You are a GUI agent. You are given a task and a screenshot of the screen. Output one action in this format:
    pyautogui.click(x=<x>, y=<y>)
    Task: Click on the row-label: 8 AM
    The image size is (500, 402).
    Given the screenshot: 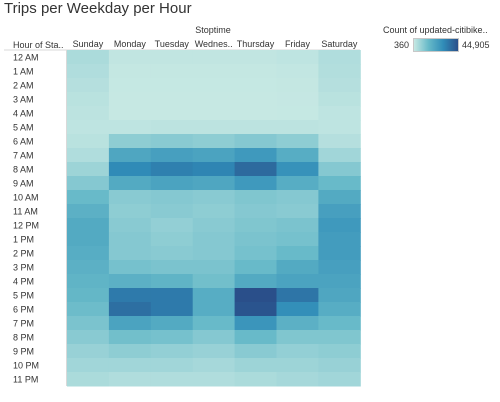 What is the action you would take?
    pyautogui.click(x=23, y=170)
    